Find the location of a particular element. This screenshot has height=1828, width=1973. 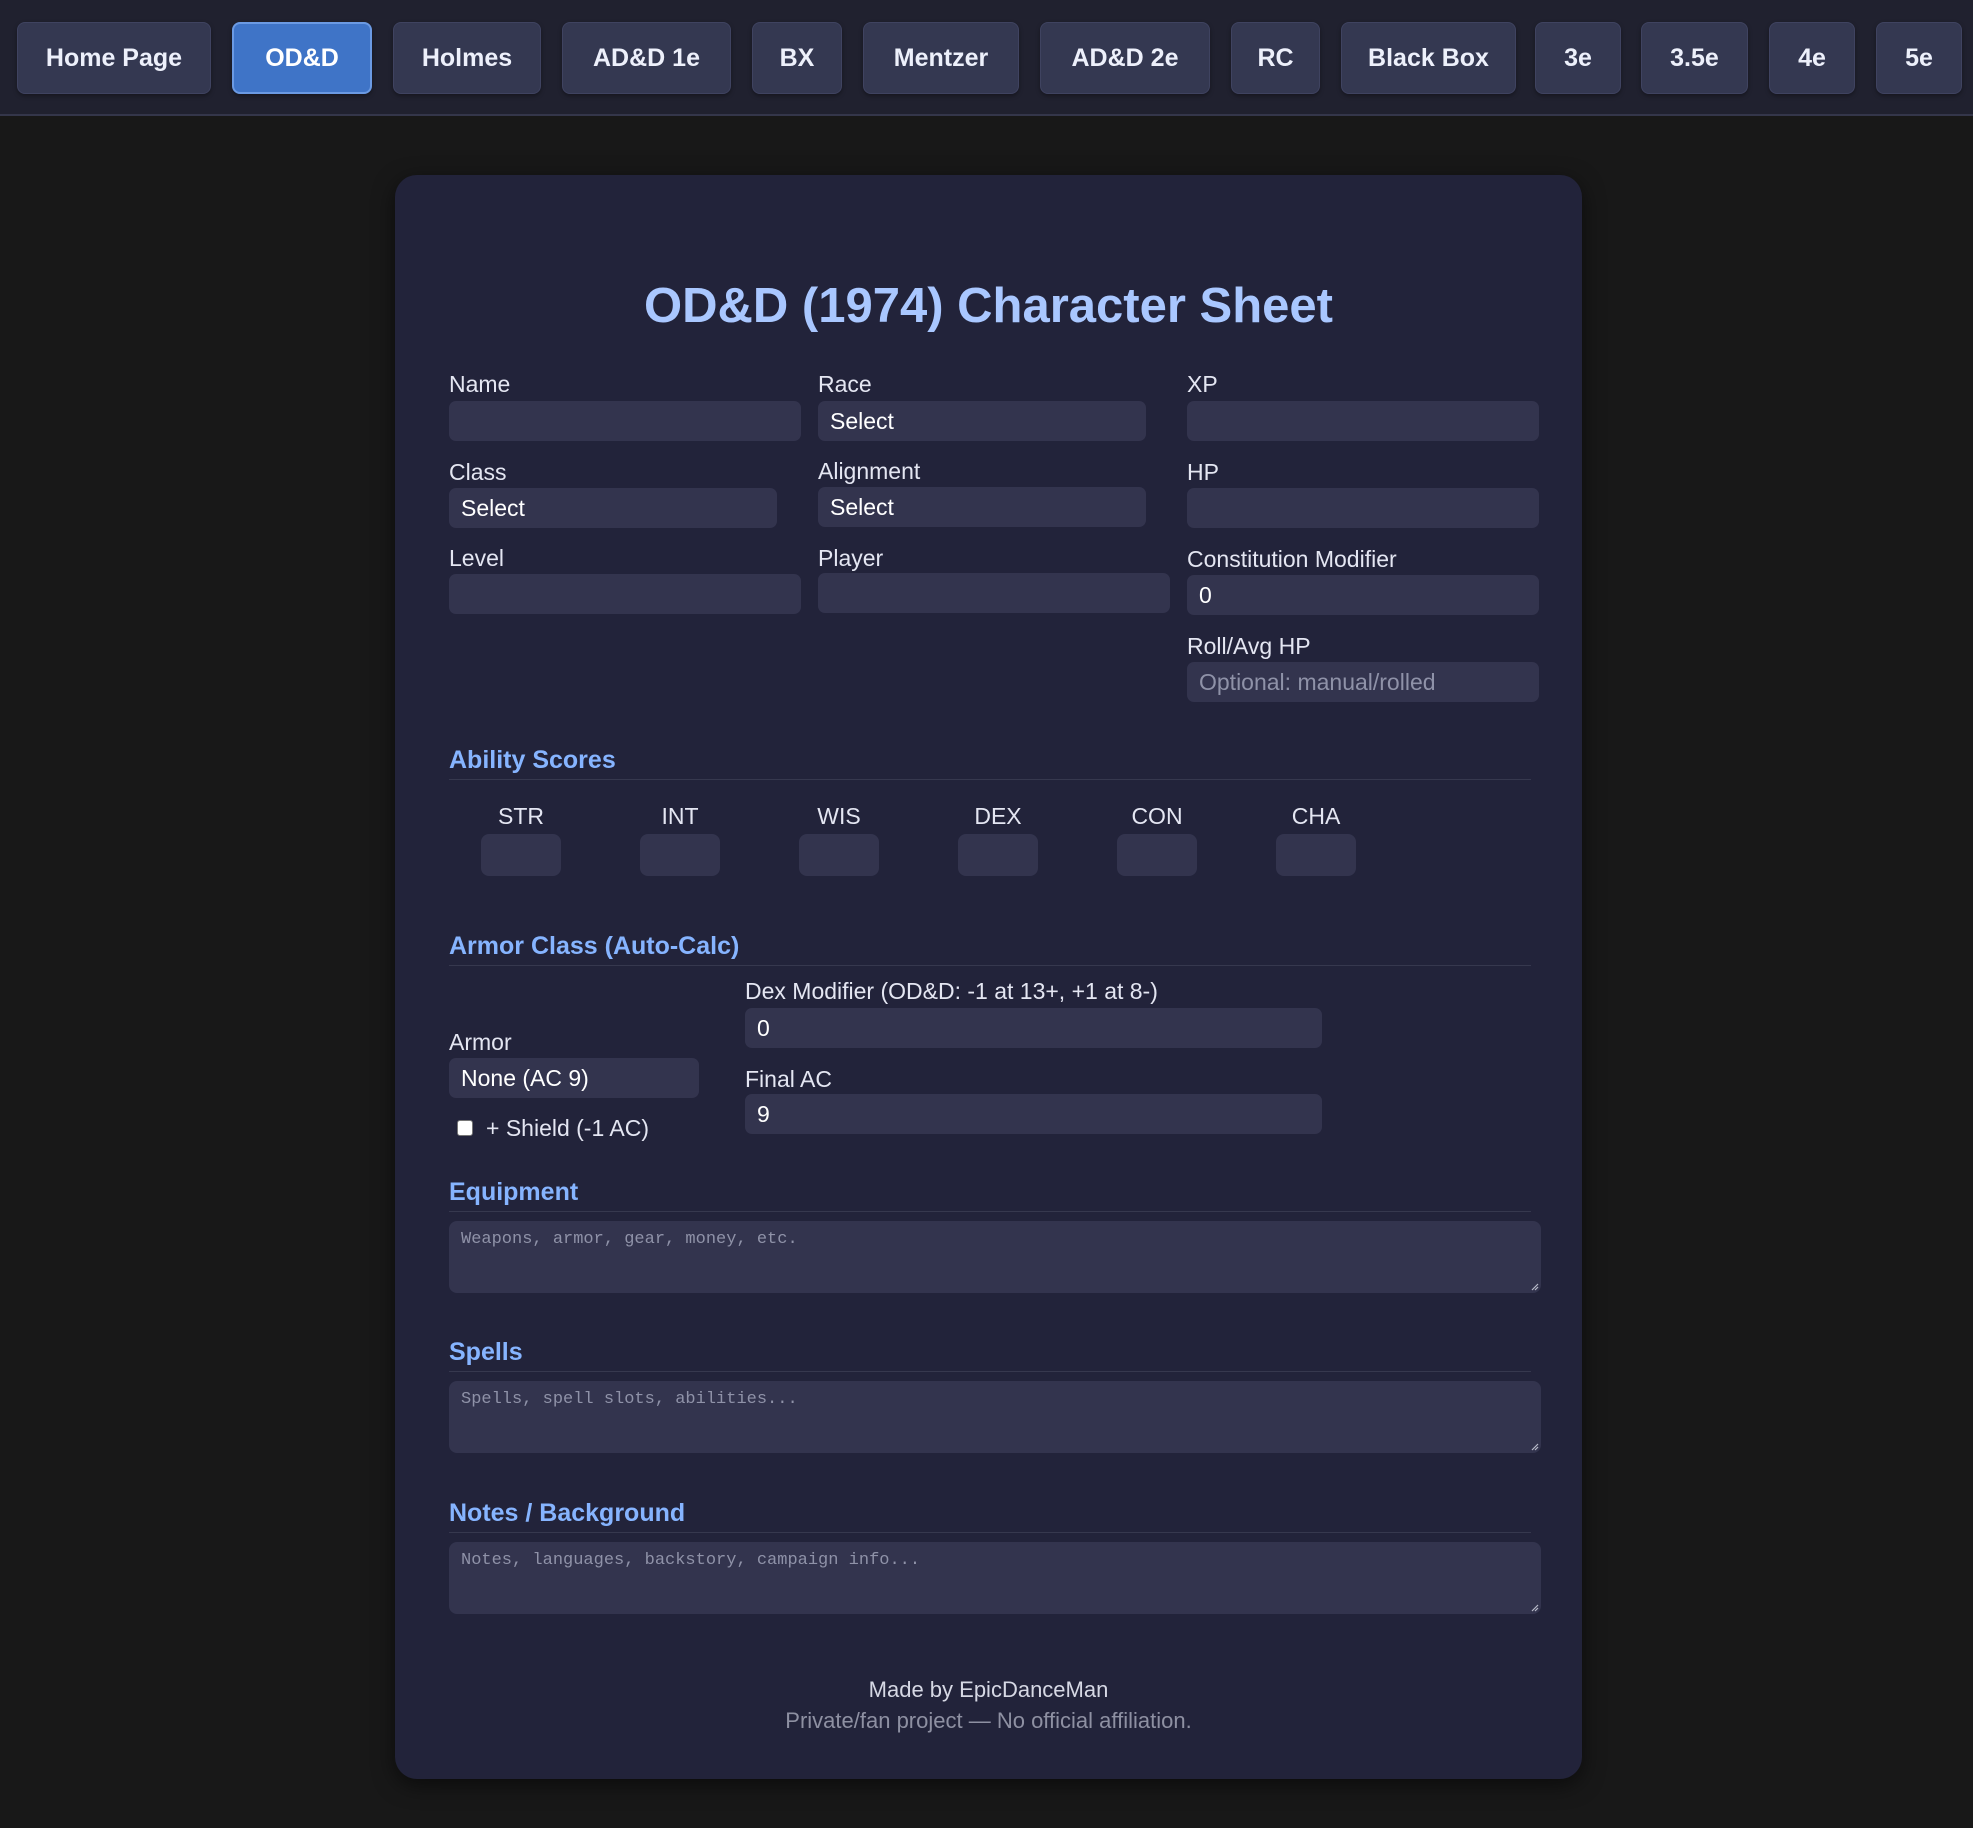

class-label: Class is located at coordinates (478, 472).